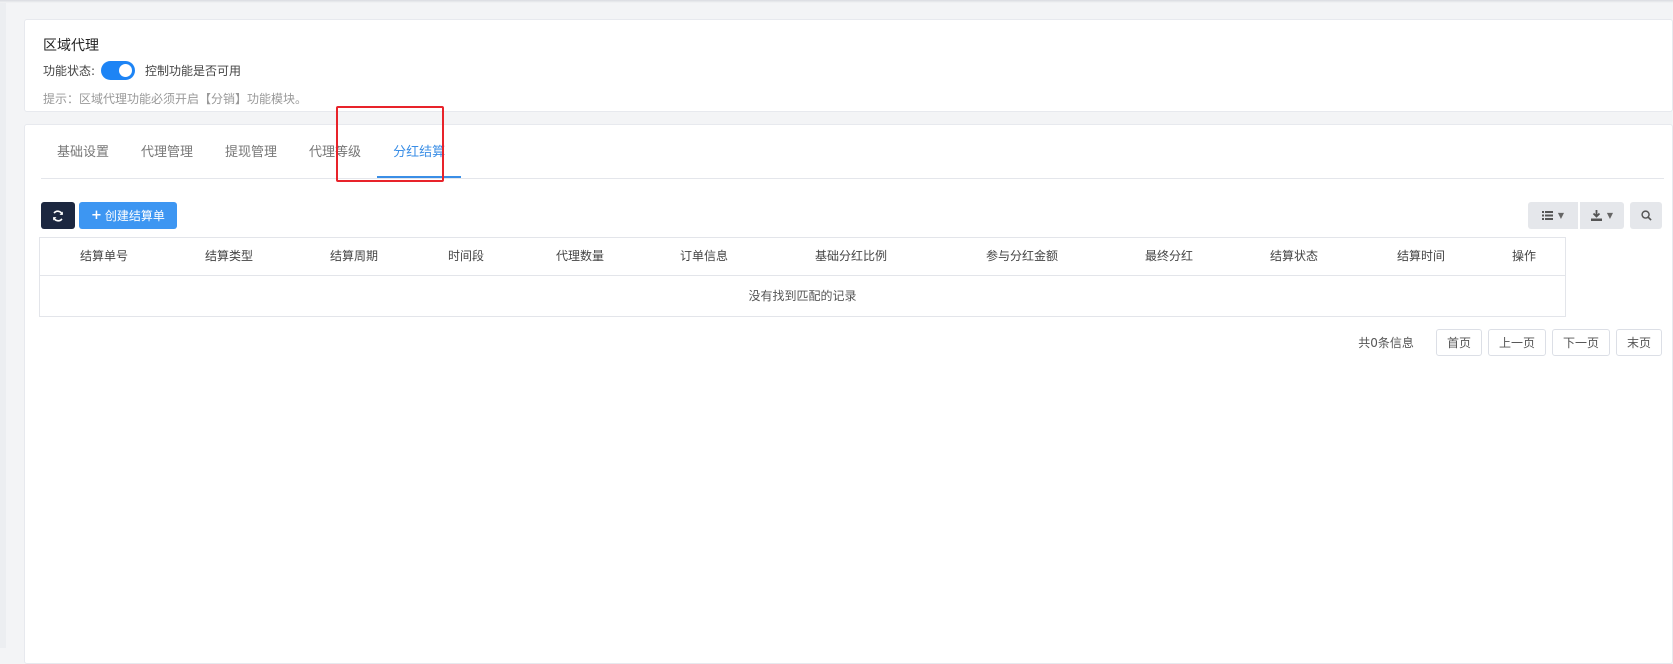 This screenshot has height=664, width=1673. I want to click on download-icon, so click(1596, 215).